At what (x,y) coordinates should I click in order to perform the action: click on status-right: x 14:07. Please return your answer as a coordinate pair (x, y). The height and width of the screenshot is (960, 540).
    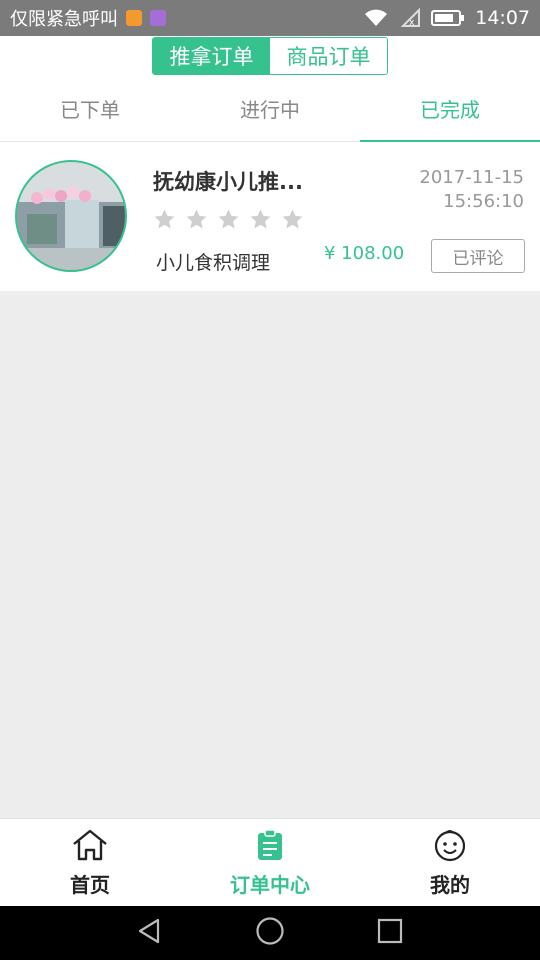
    Looking at the image, I should click on (446, 18).